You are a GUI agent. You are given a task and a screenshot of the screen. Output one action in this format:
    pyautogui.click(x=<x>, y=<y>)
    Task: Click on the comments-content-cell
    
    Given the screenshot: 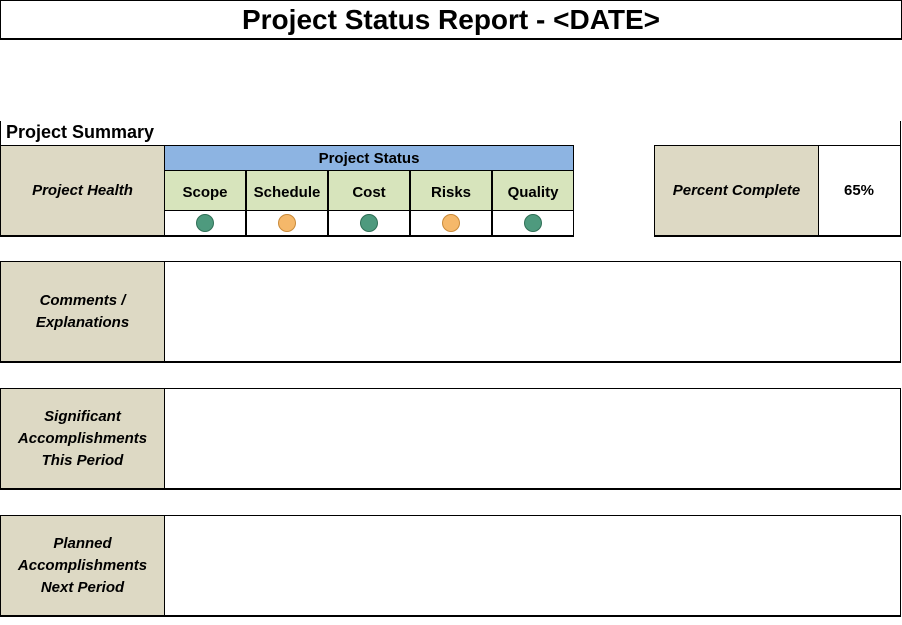 What is the action you would take?
    pyautogui.click(x=533, y=312)
    